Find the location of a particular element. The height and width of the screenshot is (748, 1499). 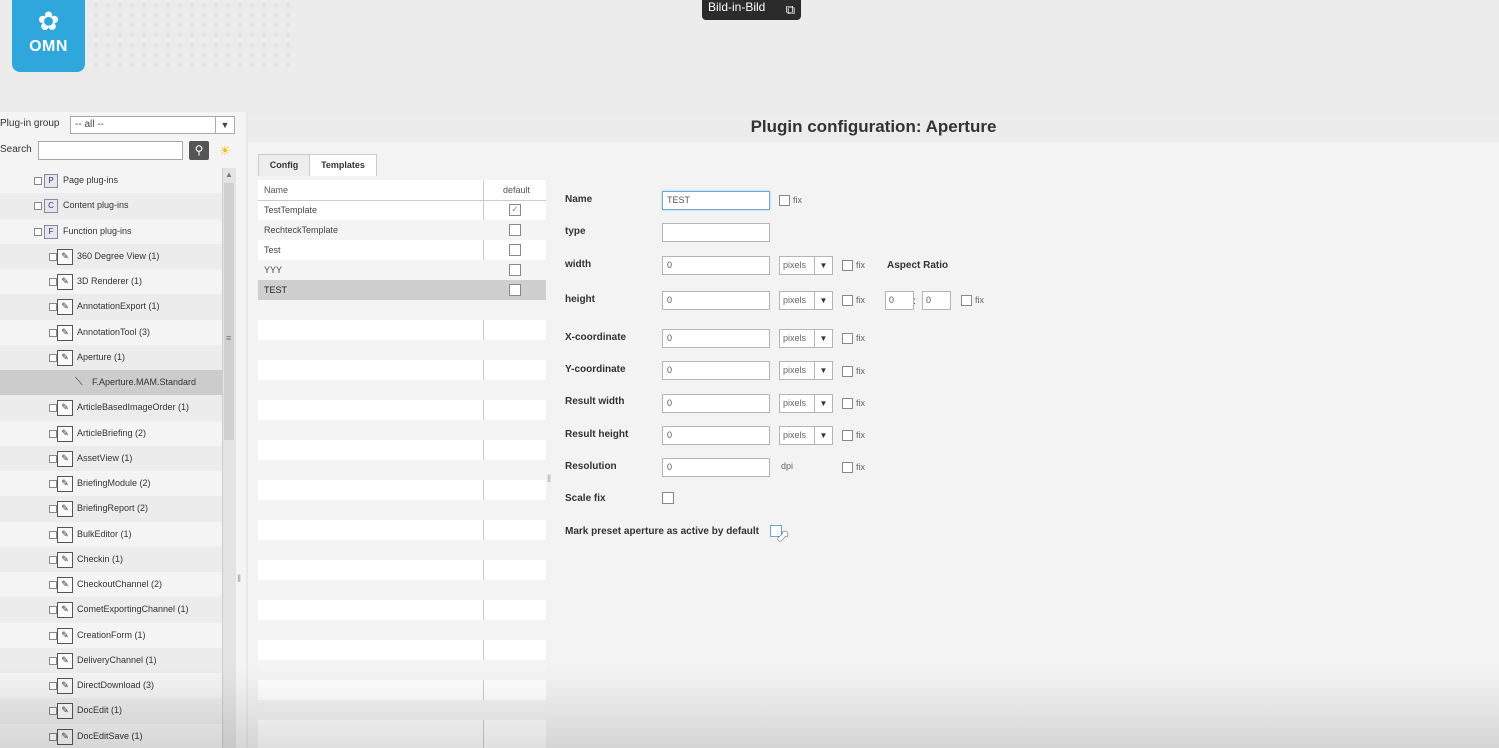

height-input: 0 is located at coordinates (716, 300).